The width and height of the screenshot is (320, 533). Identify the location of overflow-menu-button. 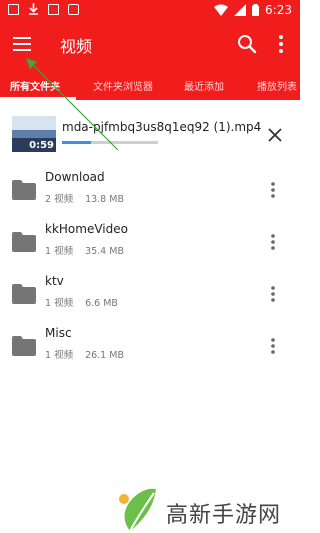
(281, 44).